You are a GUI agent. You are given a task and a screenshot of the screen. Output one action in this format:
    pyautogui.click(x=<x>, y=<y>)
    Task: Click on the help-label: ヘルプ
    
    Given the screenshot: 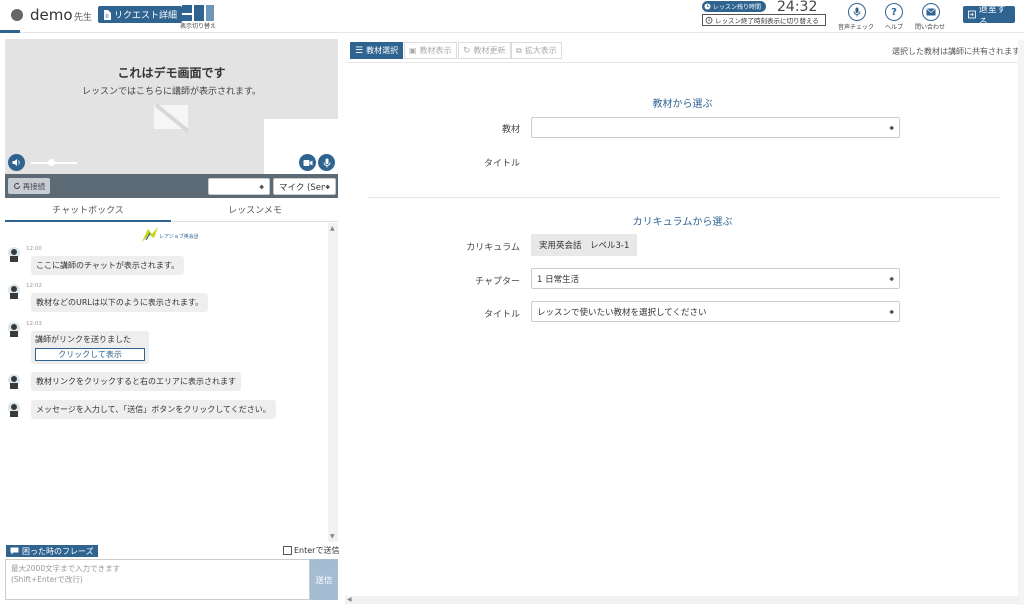 What is the action you would take?
    pyautogui.click(x=894, y=27)
    